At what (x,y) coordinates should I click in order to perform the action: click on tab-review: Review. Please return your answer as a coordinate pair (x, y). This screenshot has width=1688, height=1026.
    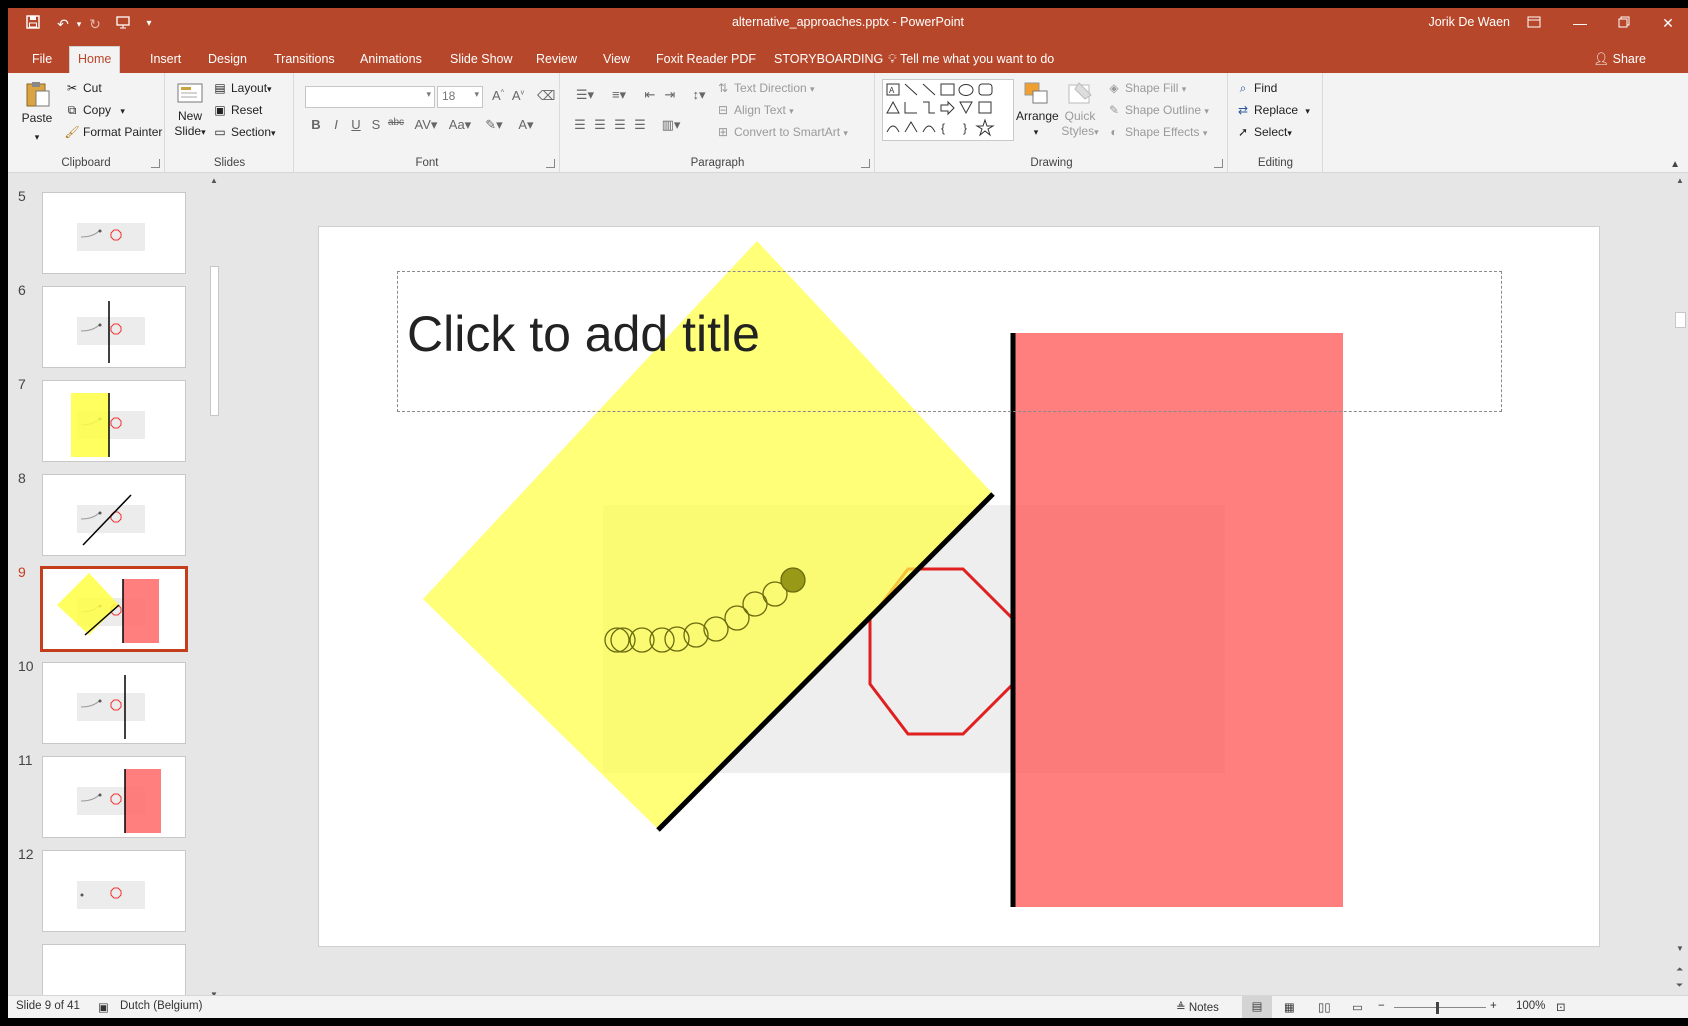
    Looking at the image, I should click on (556, 60).